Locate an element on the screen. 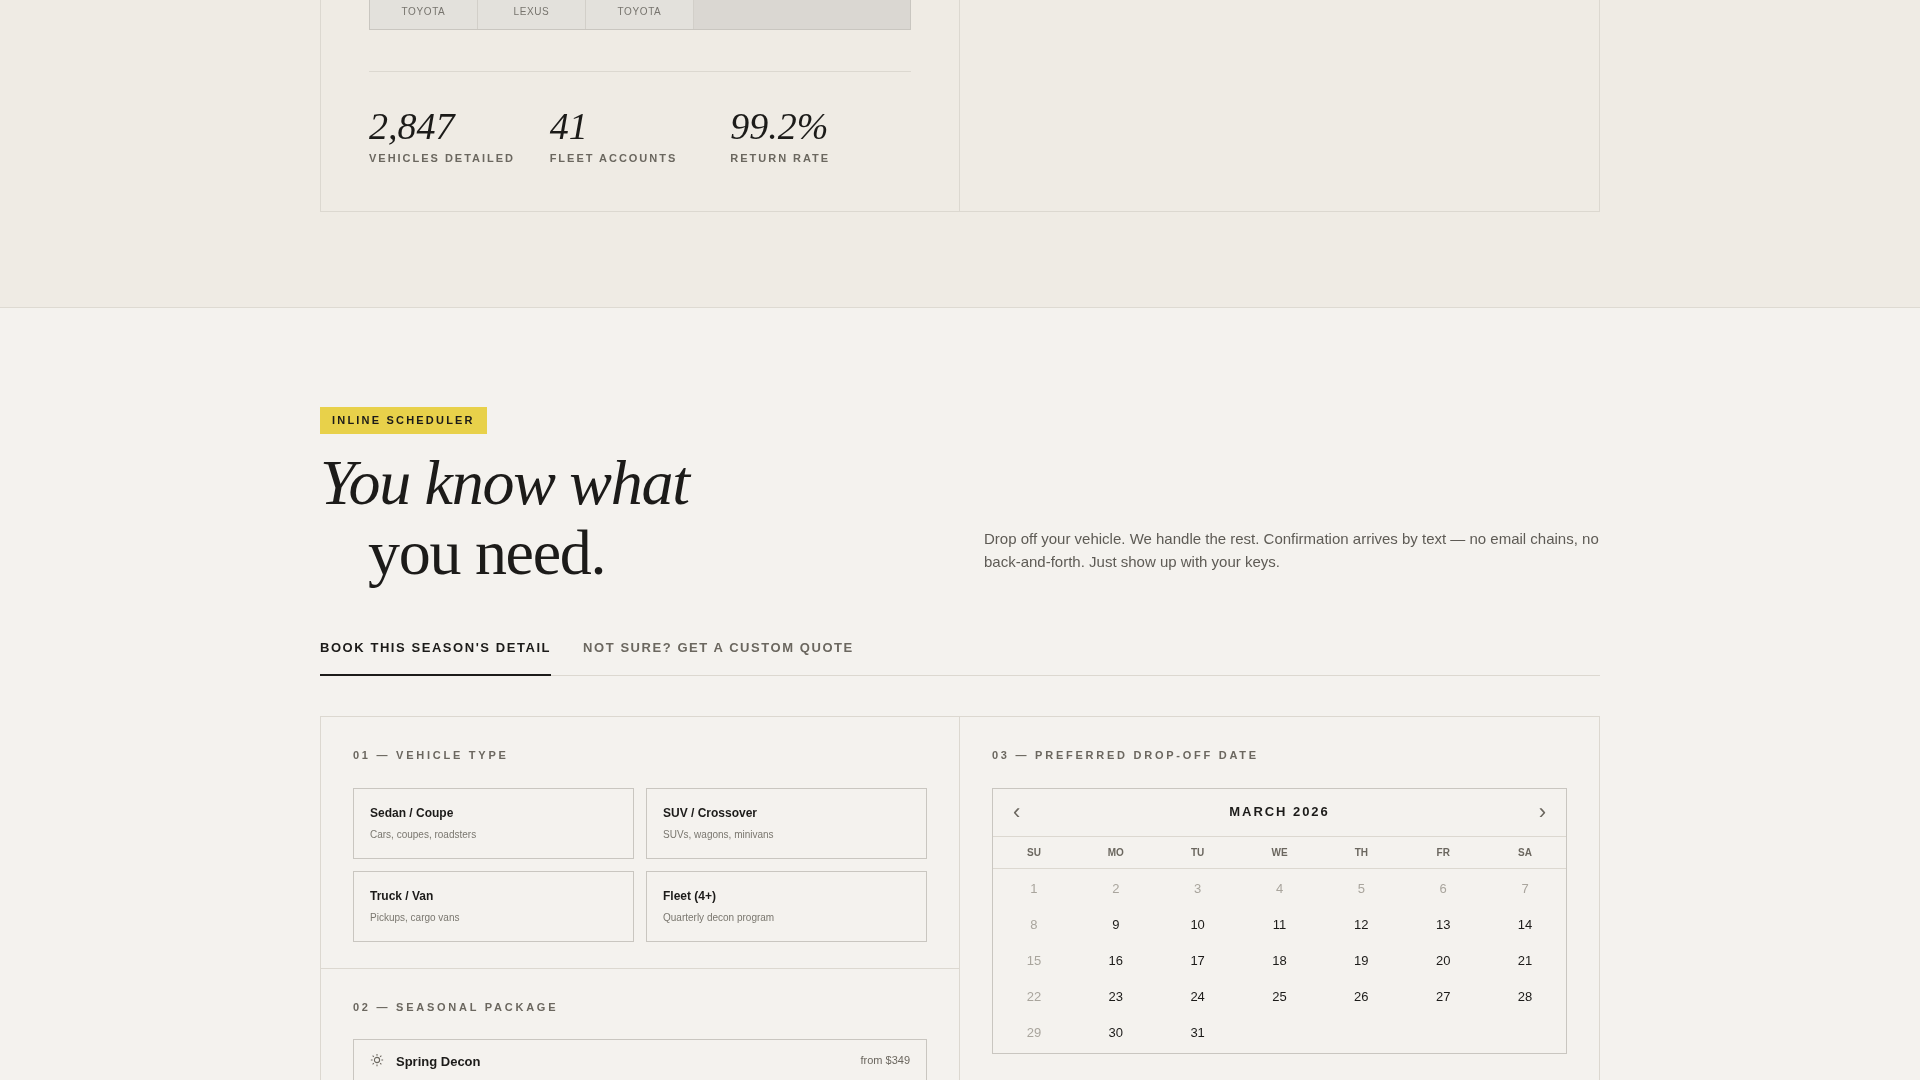 The height and width of the screenshot is (1080, 1920). stat-label: VEHICLES DETAILED is located at coordinates (442, 158).